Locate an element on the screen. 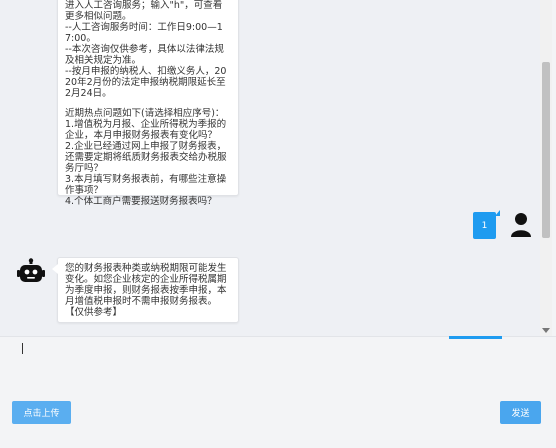 The image size is (556, 448). bot-message-line: 进入人工咨询服务；输入"h"，可查看更多相似问题。 is located at coordinates (144, 11).